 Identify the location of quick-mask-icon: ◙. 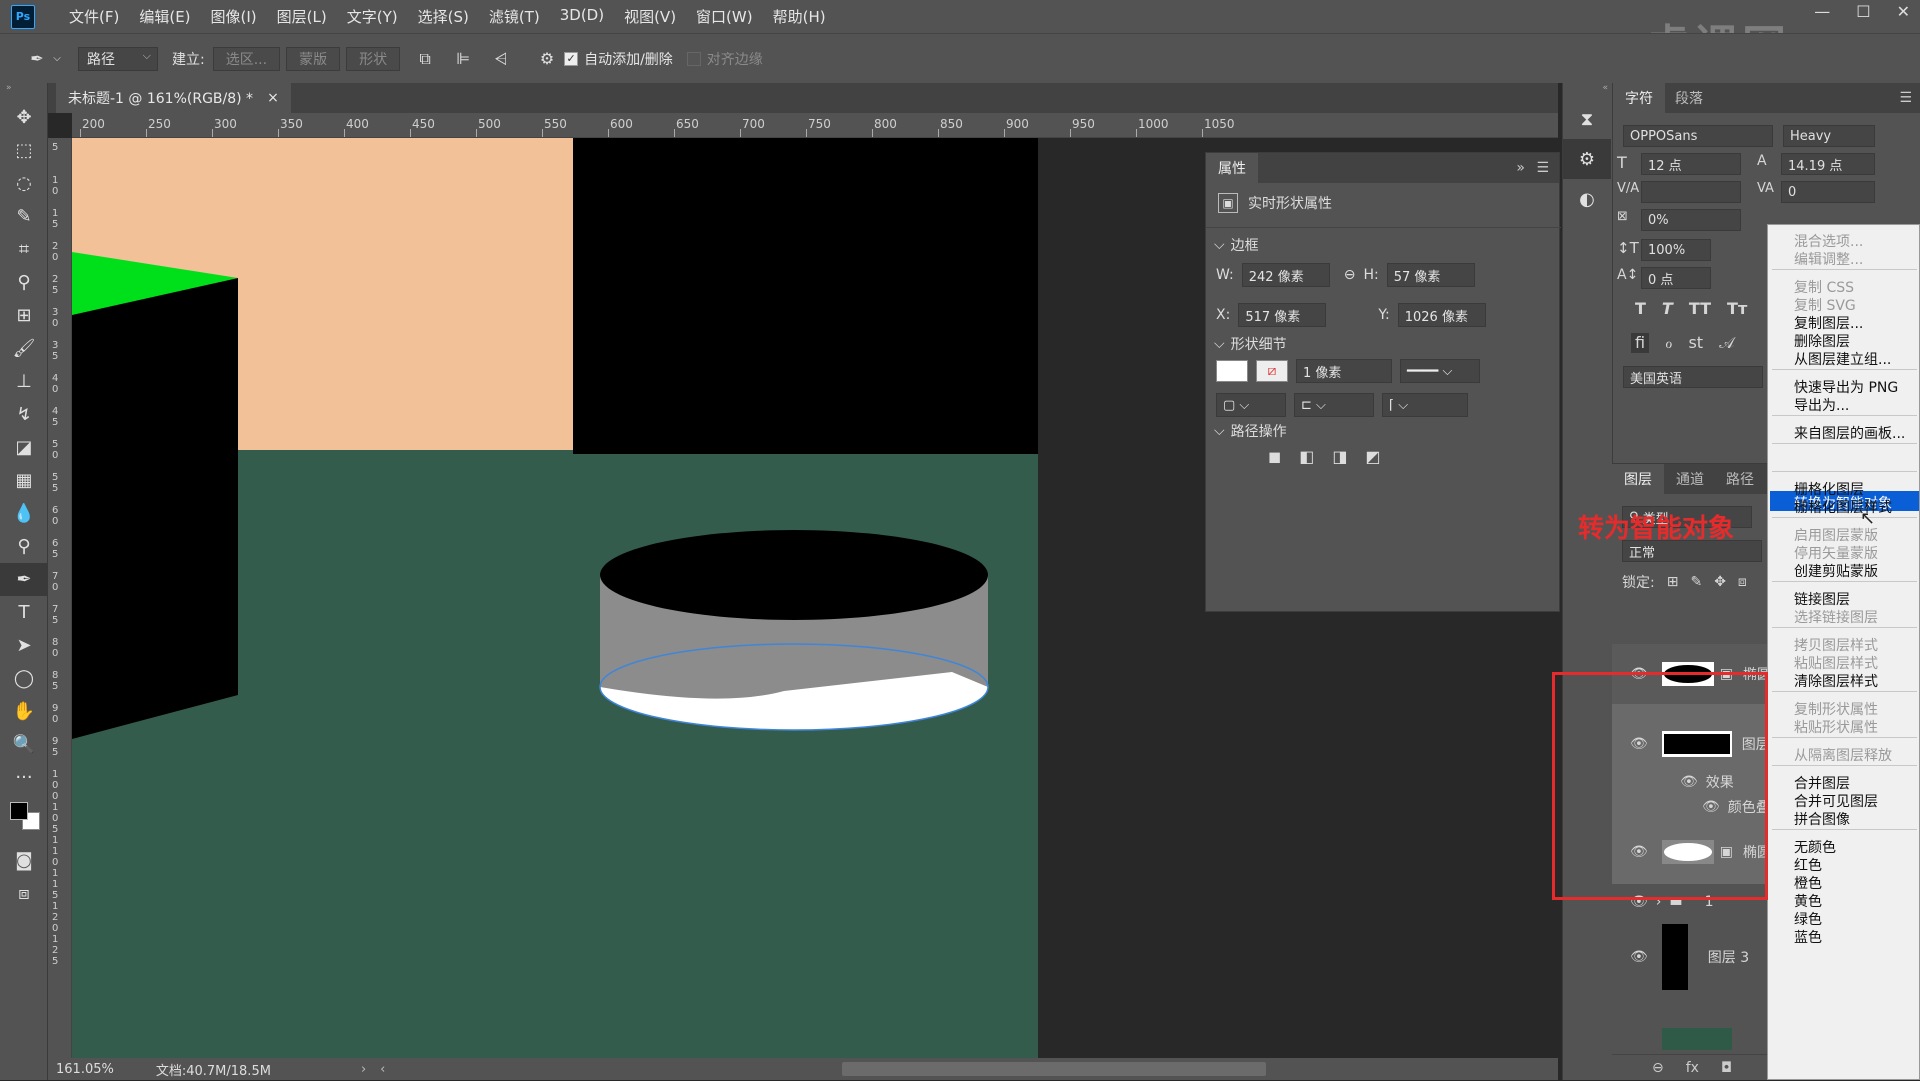
(24, 860).